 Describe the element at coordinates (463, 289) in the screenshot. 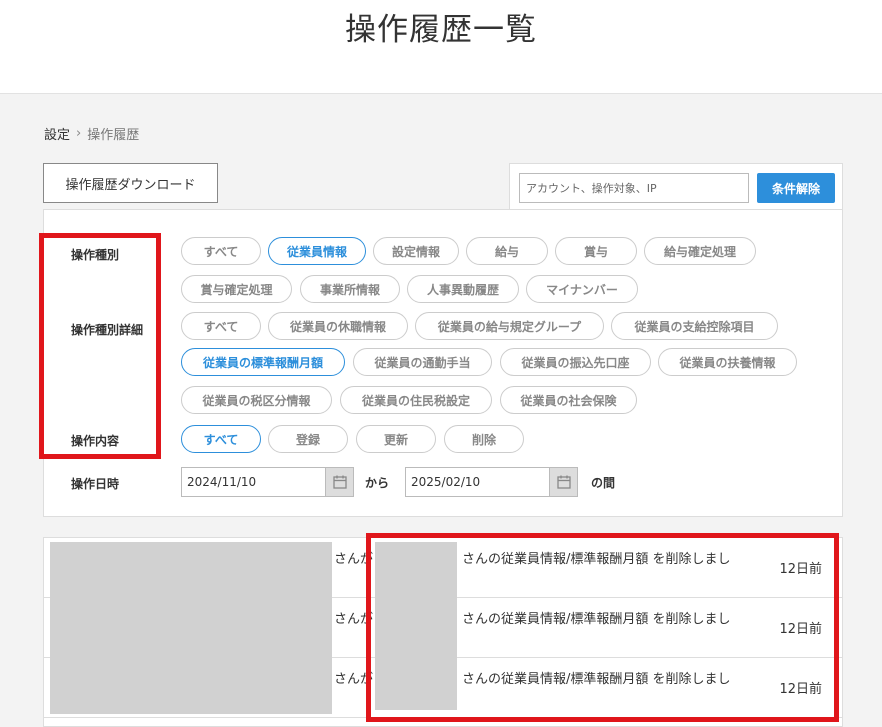

I see `chip-op-type-personnel: 人事異動履歴` at that location.